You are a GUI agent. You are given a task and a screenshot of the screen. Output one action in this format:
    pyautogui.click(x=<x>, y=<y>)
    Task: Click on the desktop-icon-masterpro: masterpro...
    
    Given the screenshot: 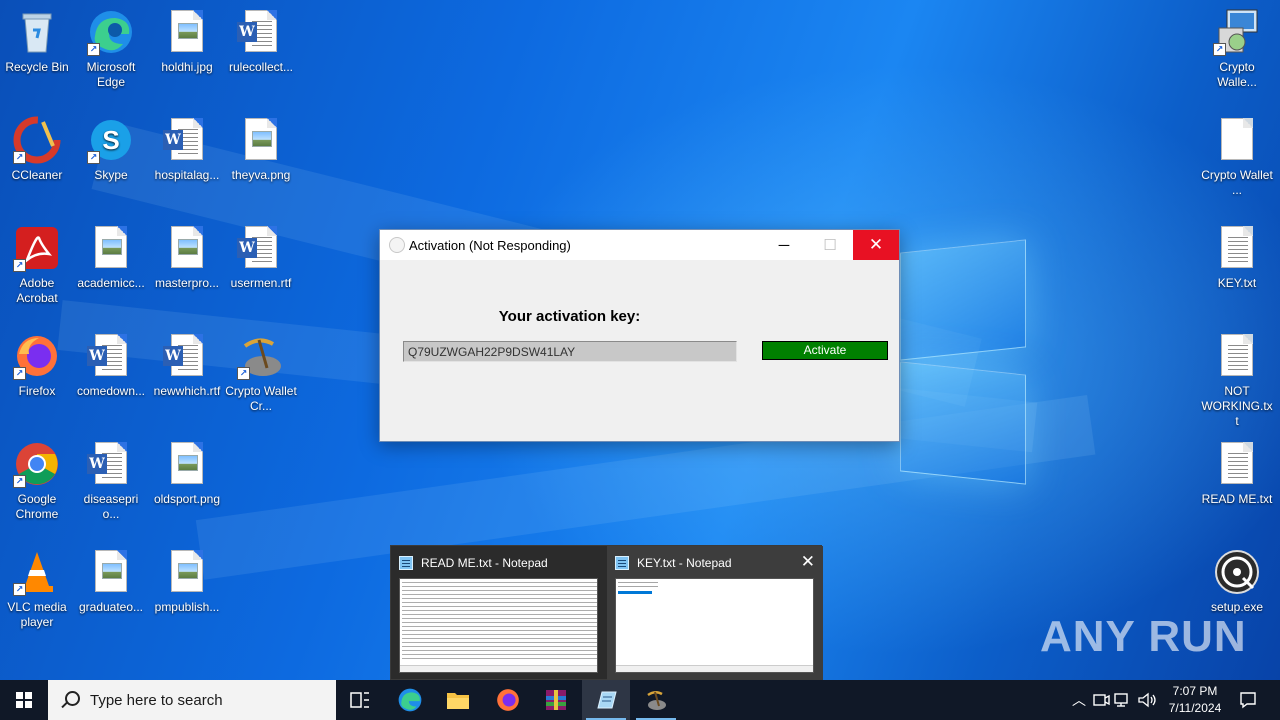 What is the action you would take?
    pyautogui.click(x=187, y=257)
    